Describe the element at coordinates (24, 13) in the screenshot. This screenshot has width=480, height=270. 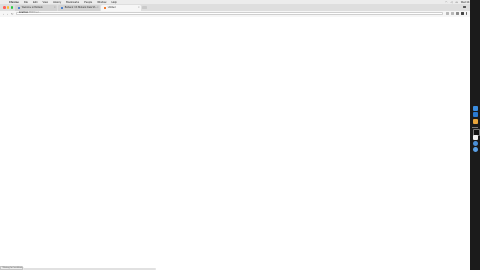
I see `url-host: localhost` at that location.